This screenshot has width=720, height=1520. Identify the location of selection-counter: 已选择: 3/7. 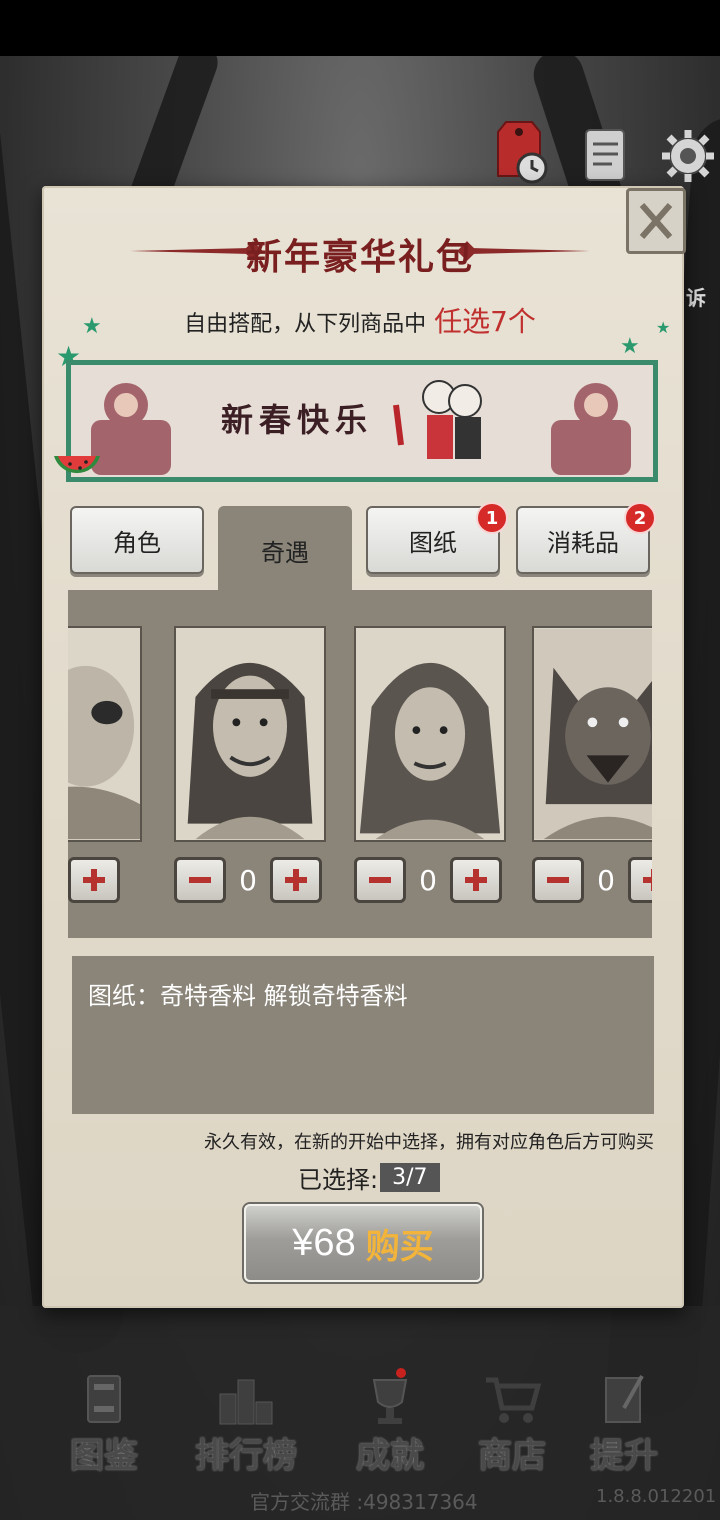
(369, 1177).